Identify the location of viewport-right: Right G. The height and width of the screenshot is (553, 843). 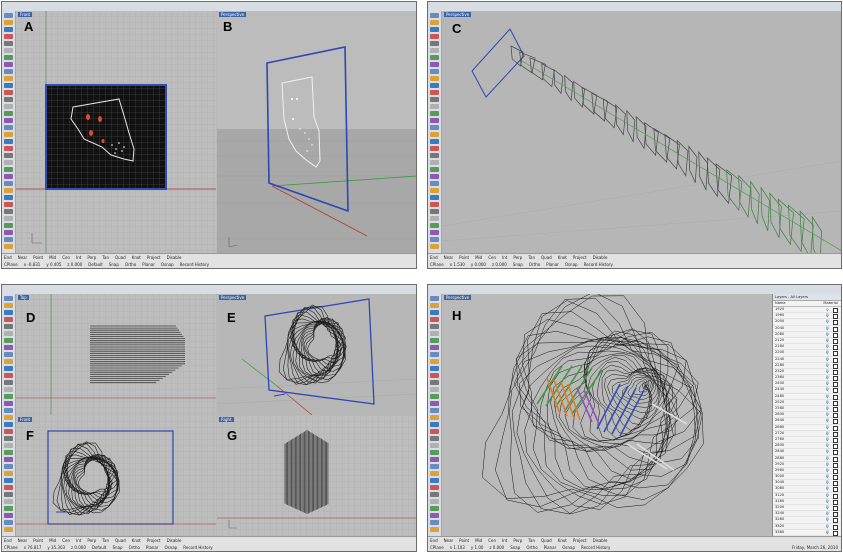
(316, 477).